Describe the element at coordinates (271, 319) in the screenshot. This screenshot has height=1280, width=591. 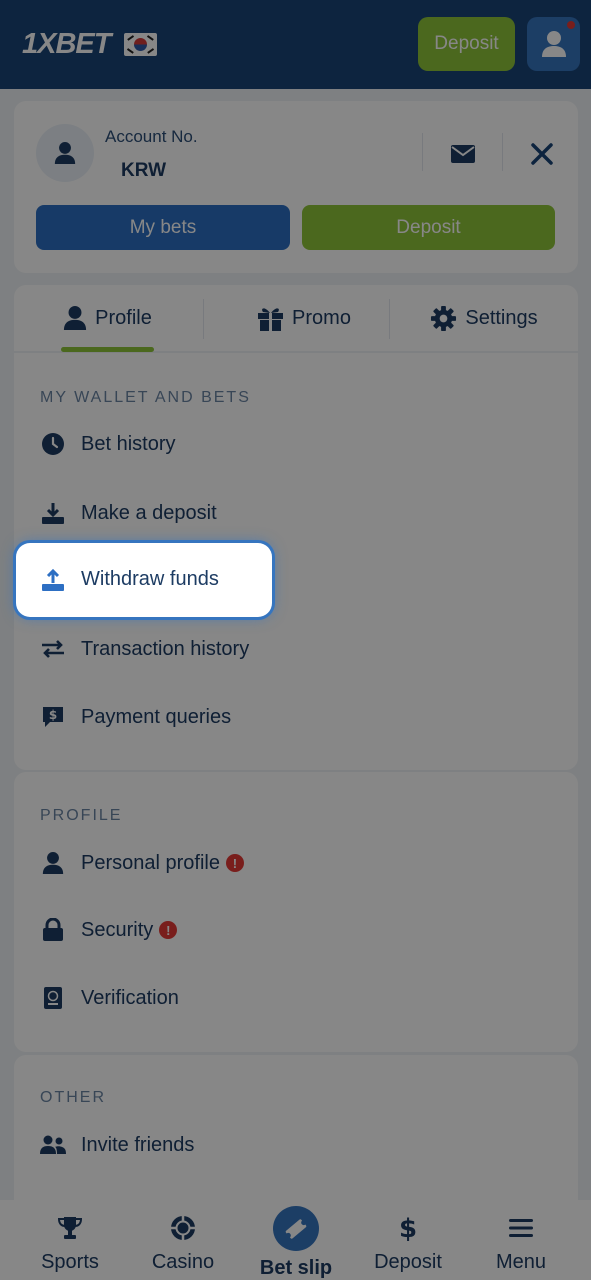
I see `gift-icon` at that location.